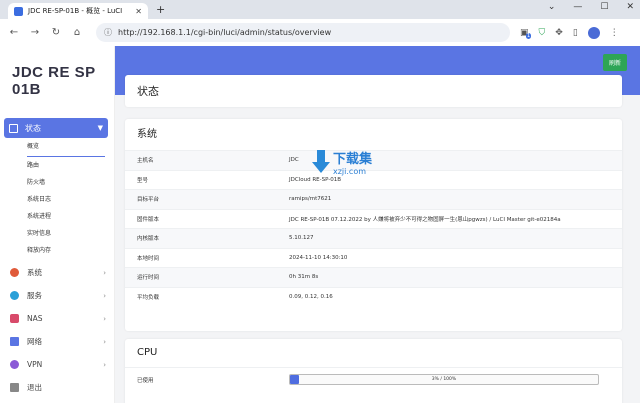 Image resolution: width=640 pixels, height=403 pixels. Describe the element at coordinates (321, 161) in the screenshot. I see `download-arrow-icon` at that location.